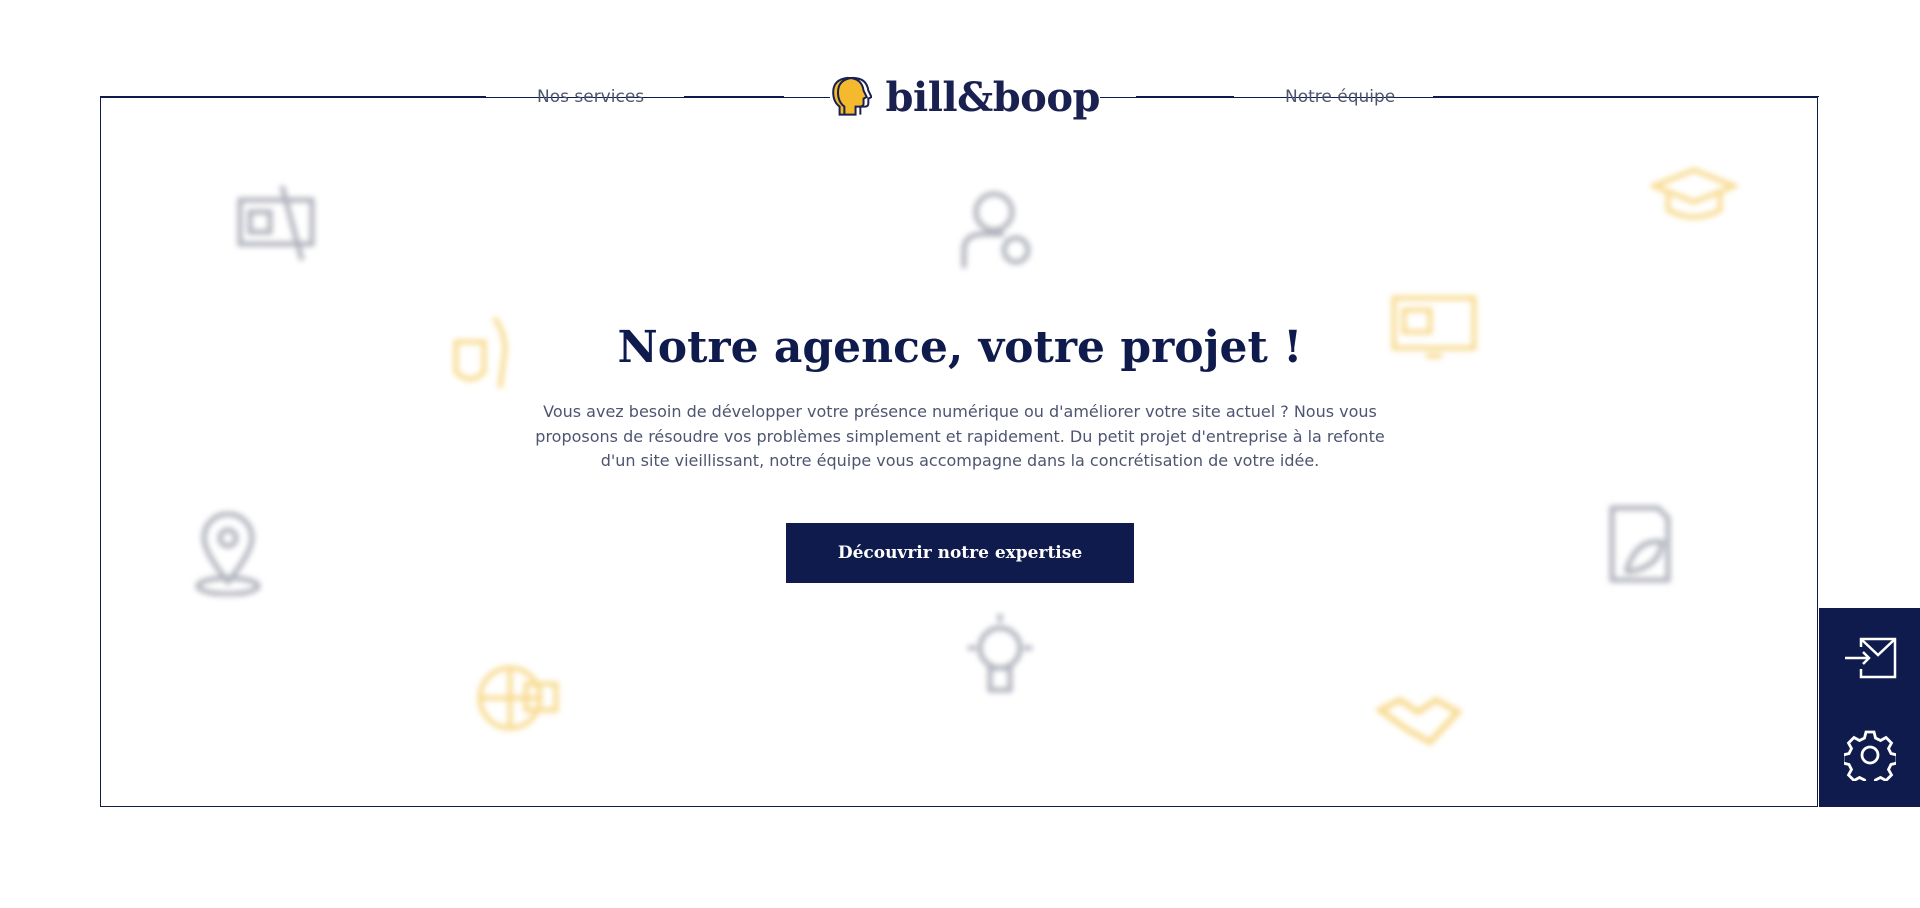  What do you see at coordinates (1694, 193) in the screenshot?
I see `graduation-cap-icon` at bounding box center [1694, 193].